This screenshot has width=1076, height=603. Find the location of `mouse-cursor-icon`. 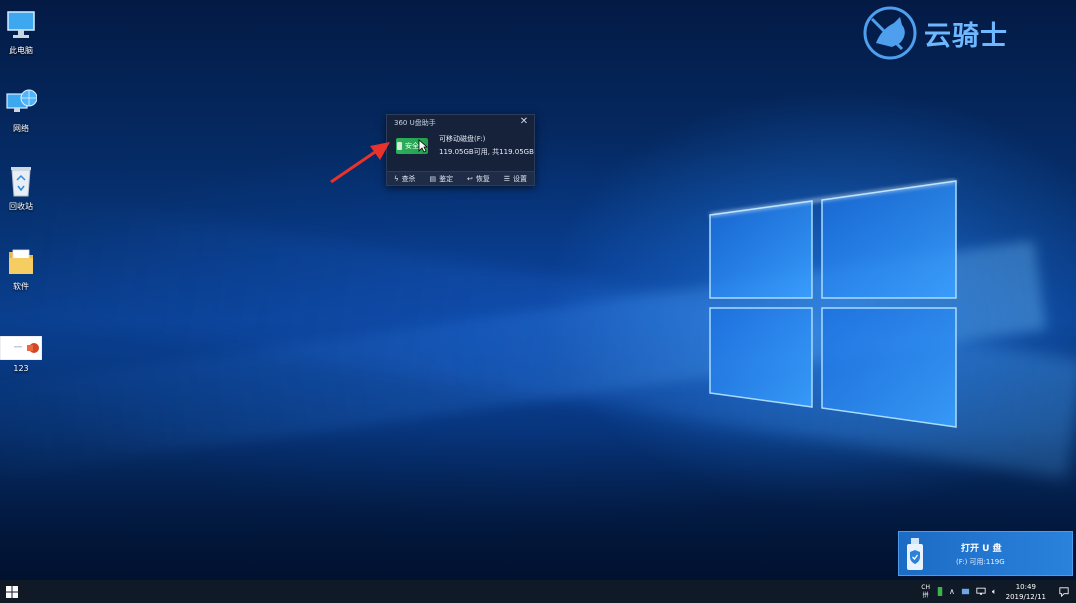

mouse-cursor-icon is located at coordinates (423, 146).